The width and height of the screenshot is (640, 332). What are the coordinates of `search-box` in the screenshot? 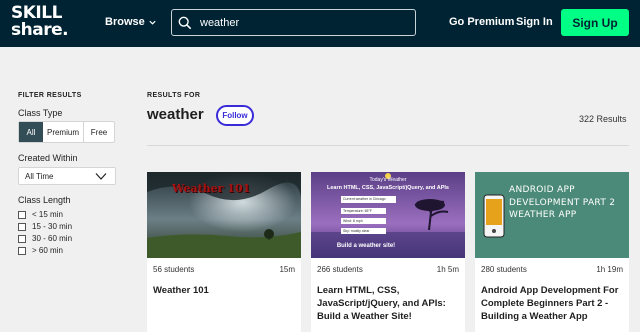 It's located at (293, 22).